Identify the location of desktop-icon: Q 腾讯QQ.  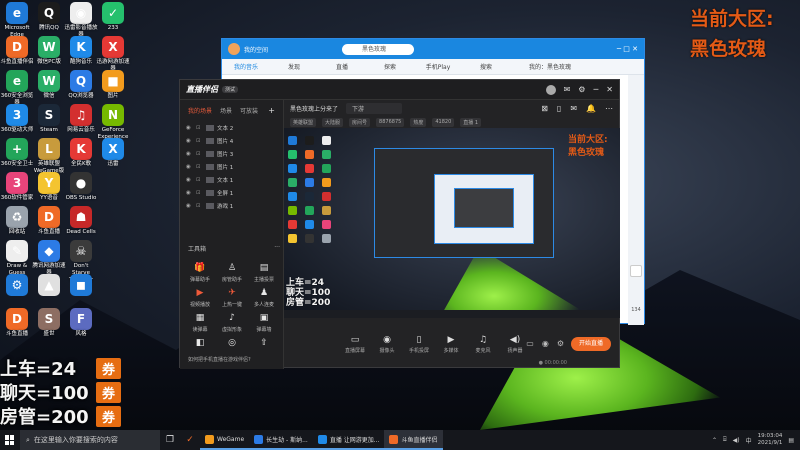
(49, 17).